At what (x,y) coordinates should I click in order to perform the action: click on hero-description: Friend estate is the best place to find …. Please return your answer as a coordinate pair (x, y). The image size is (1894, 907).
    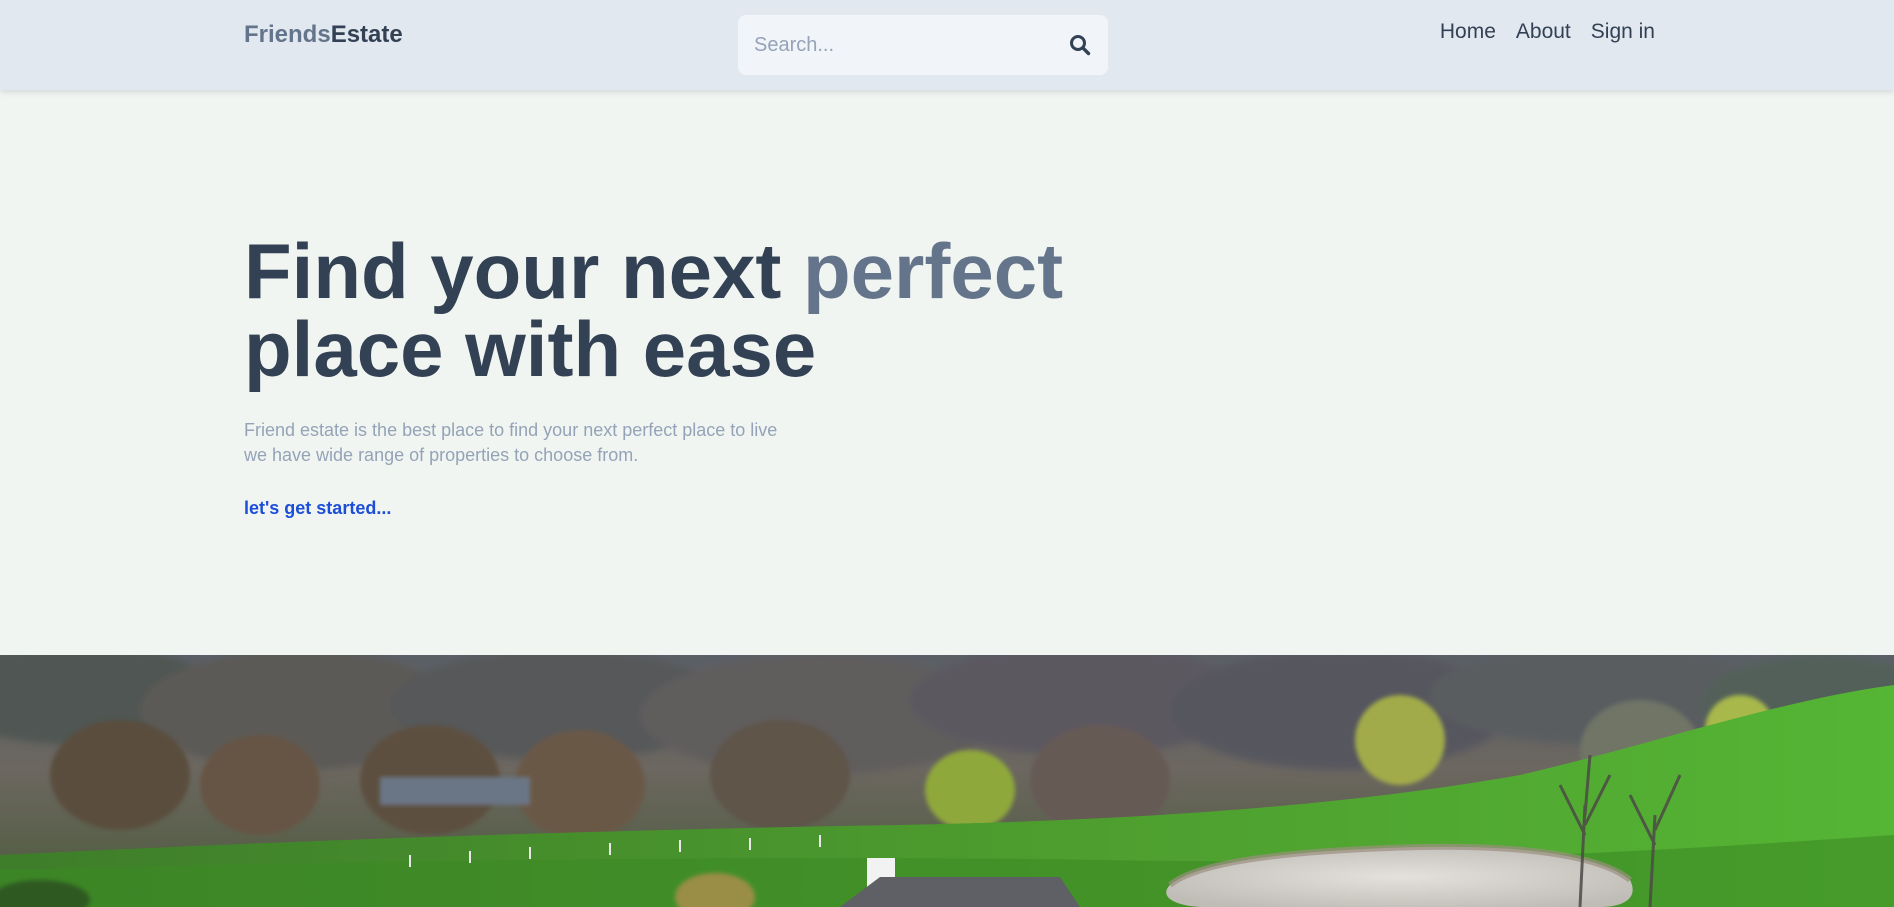
    Looking at the image, I should click on (514, 443).